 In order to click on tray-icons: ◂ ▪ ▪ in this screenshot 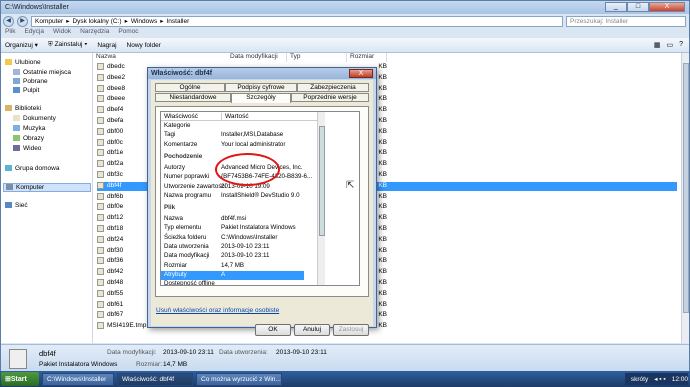, I will do `click(659, 379)`.